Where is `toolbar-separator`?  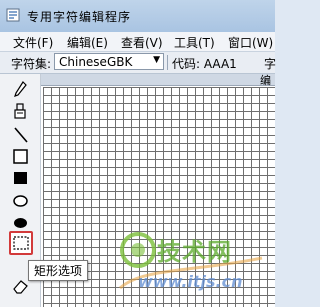
toolbar-separator is located at coordinates (167, 62).